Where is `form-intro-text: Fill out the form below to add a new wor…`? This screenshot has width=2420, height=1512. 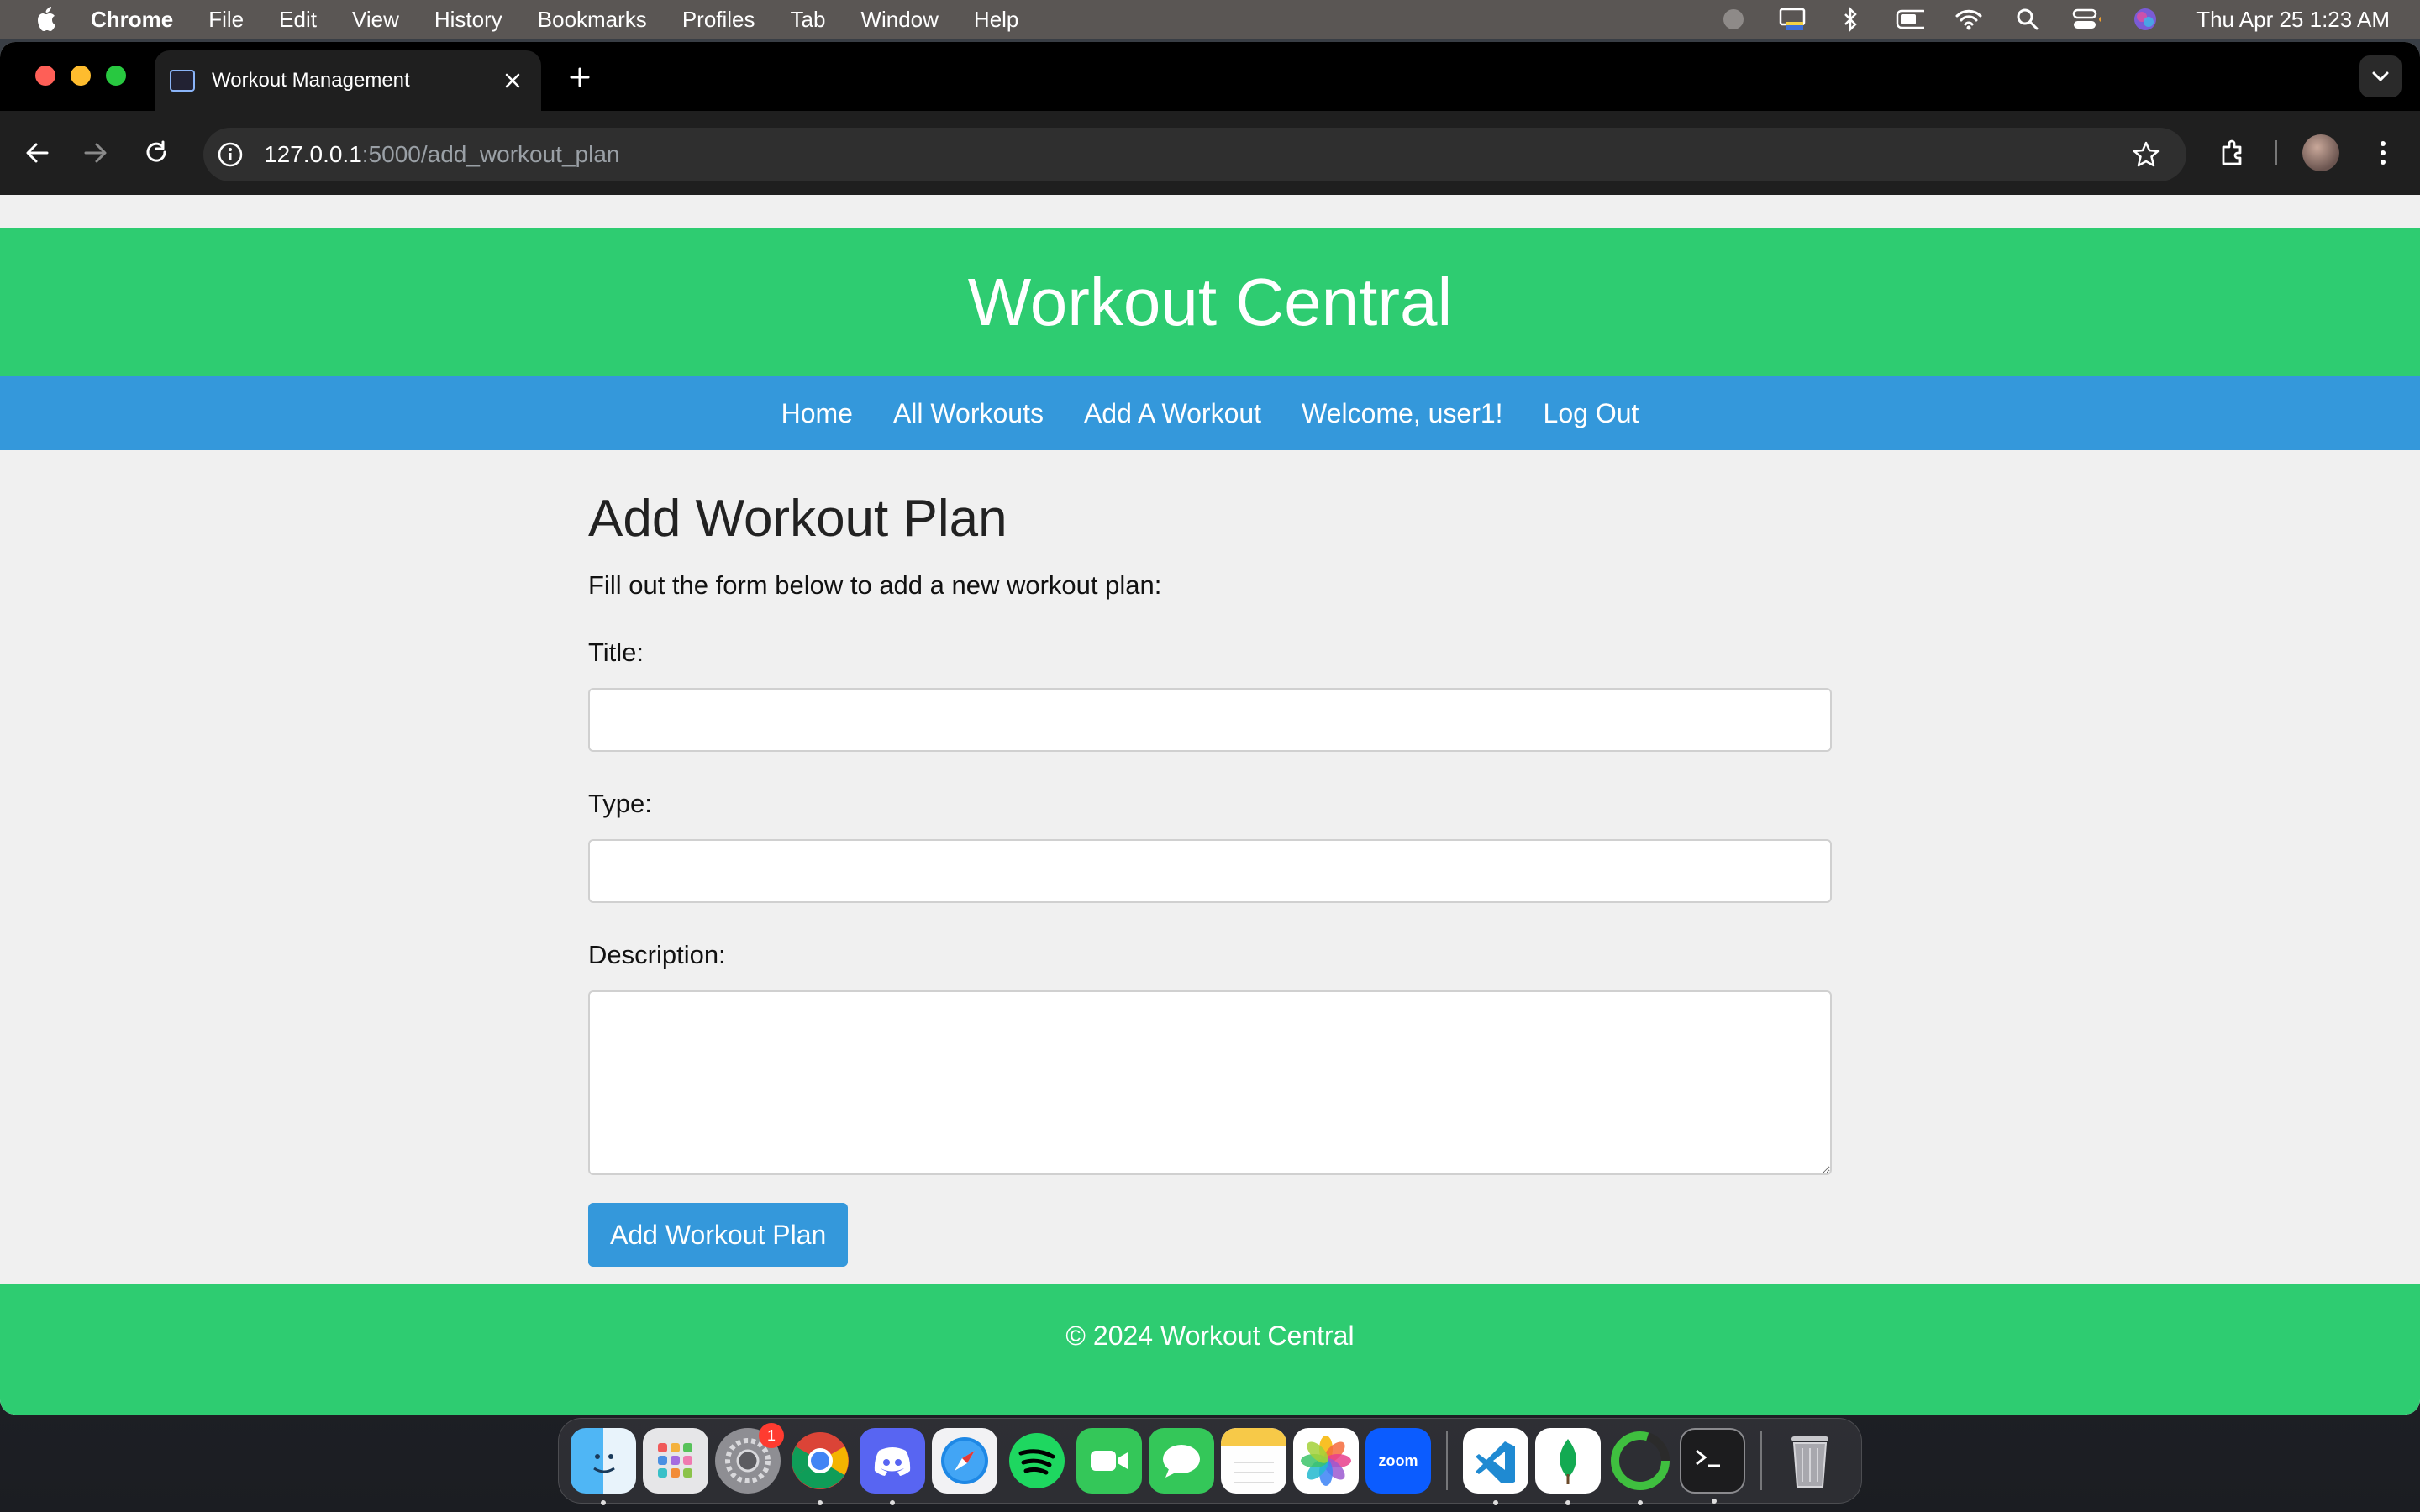 form-intro-text: Fill out the form below to add a new wor… is located at coordinates (875, 585).